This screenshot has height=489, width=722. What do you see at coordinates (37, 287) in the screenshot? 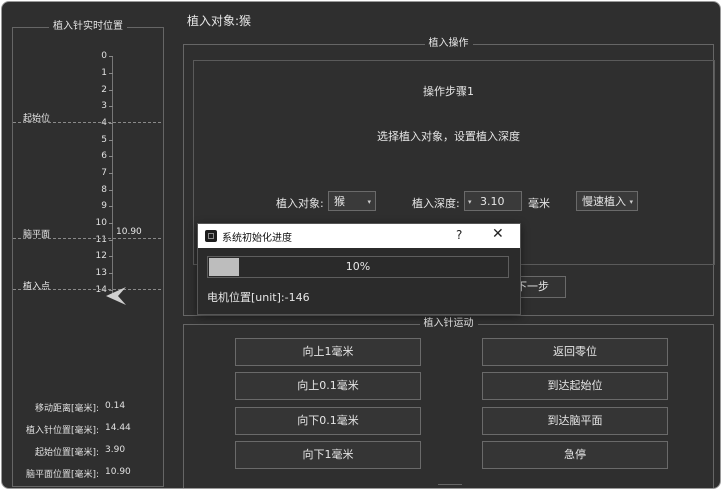
I see `insertion-point-label: 植入点` at bounding box center [37, 287].